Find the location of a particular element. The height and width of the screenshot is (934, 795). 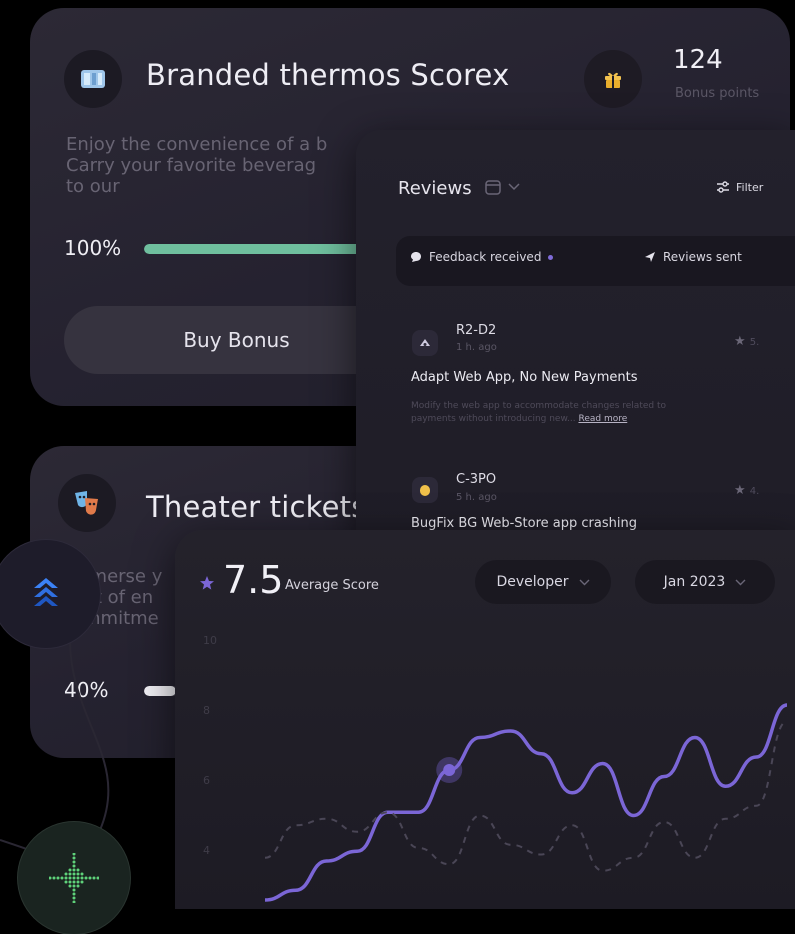

tab-reviews-sent: Reviews sent is located at coordinates (693, 257).